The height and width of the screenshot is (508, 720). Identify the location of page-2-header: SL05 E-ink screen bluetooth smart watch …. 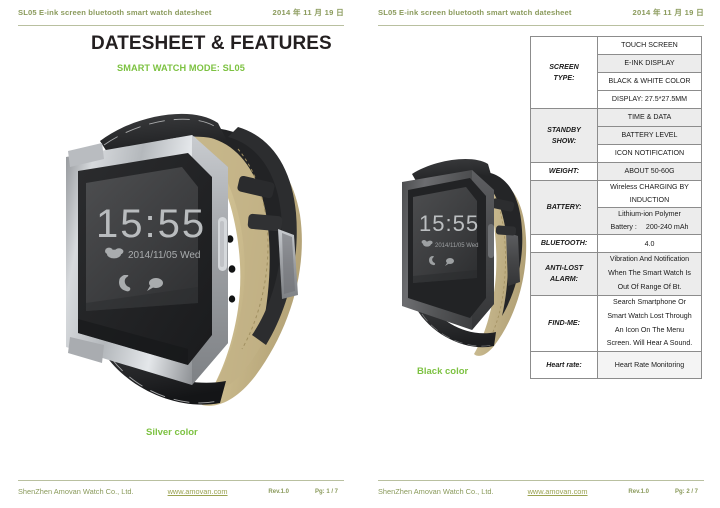
(541, 17).